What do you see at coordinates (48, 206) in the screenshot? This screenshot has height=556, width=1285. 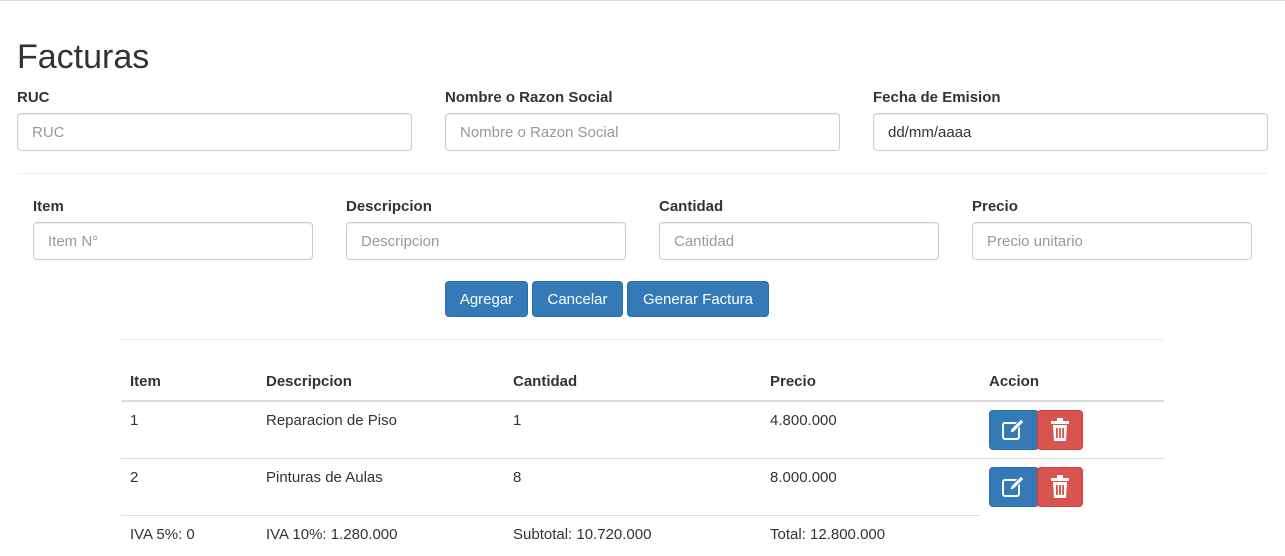 I see `item-label: Item` at bounding box center [48, 206].